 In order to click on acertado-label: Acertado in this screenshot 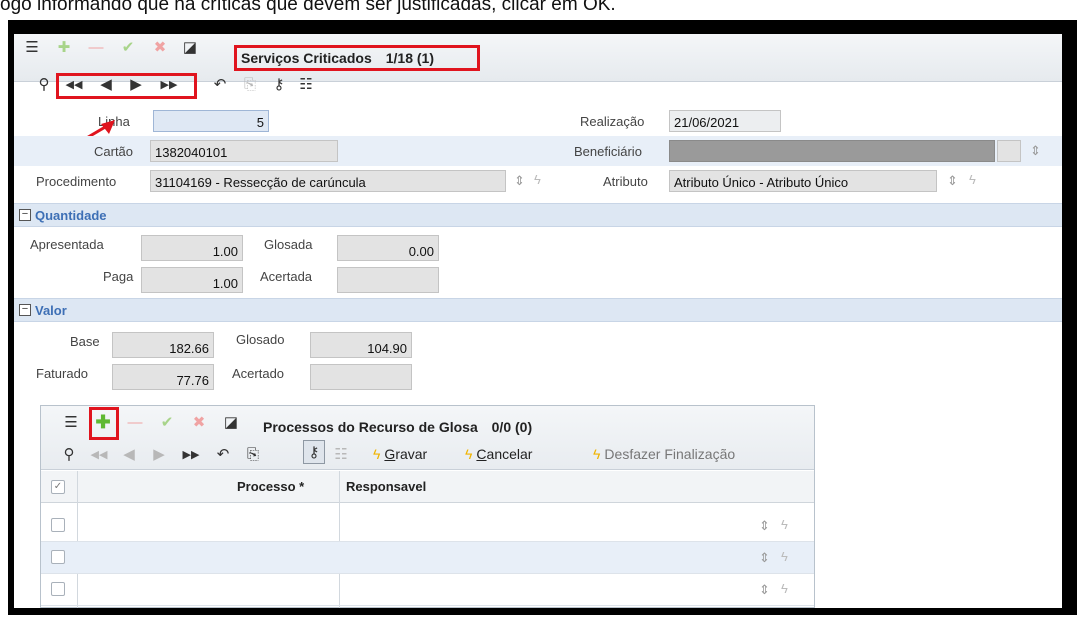, I will do `click(258, 373)`.